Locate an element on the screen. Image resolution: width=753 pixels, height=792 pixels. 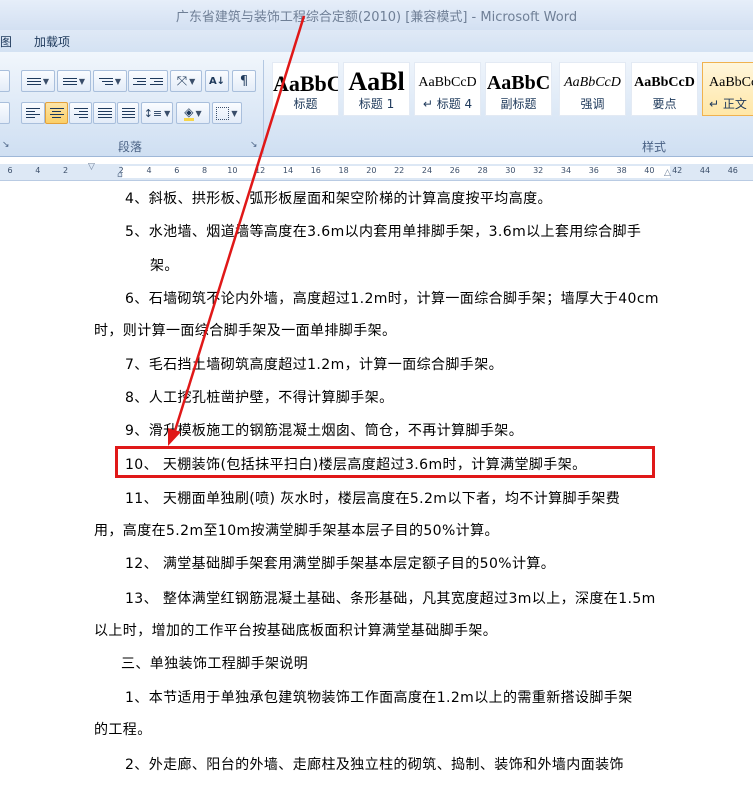
arrow-head-icon is located at coordinates (174, 437).